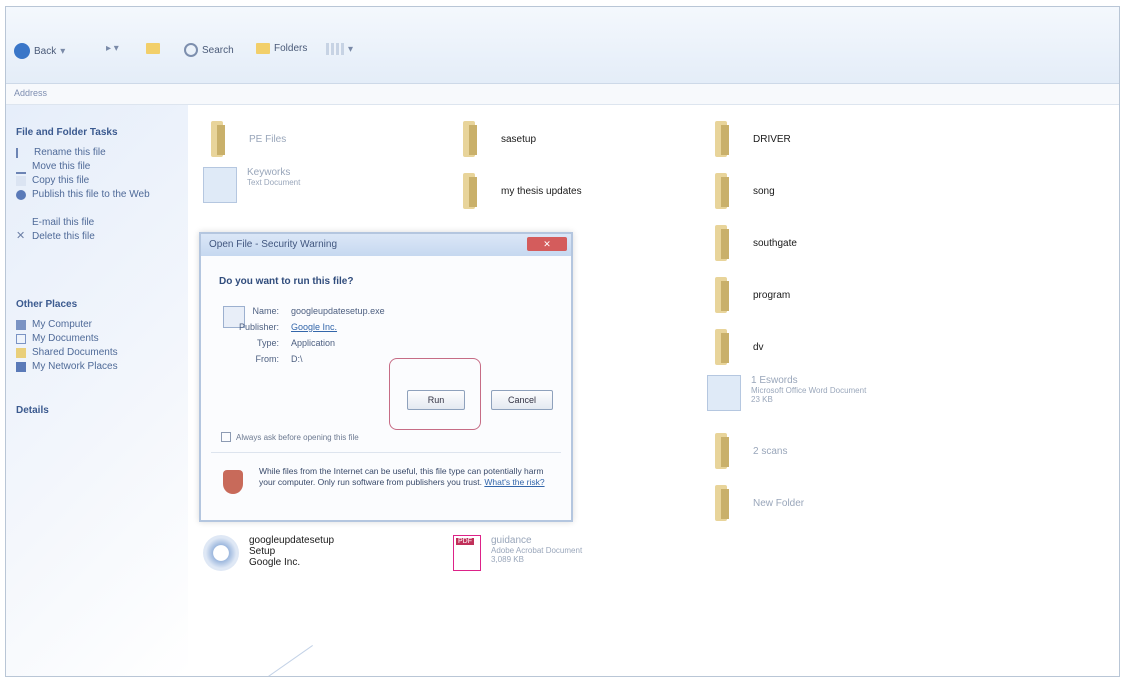 The height and width of the screenshot is (680, 1123). What do you see at coordinates (32, 410) in the screenshot?
I see `details-title: Details` at bounding box center [32, 410].